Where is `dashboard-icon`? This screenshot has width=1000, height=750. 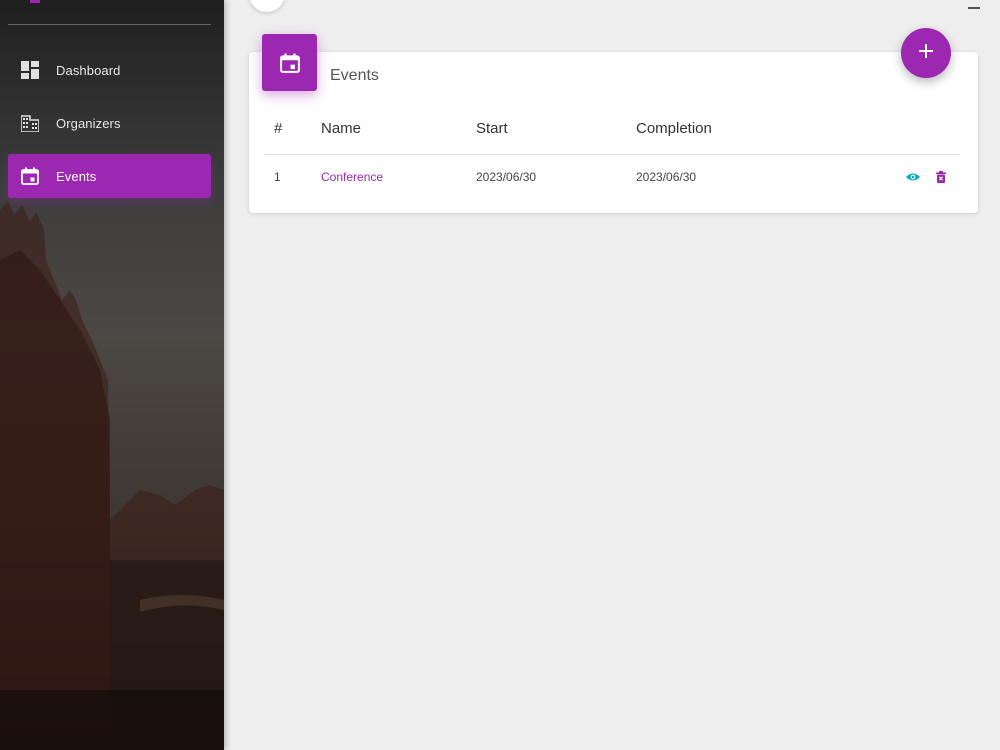
dashboard-icon is located at coordinates (30, 70).